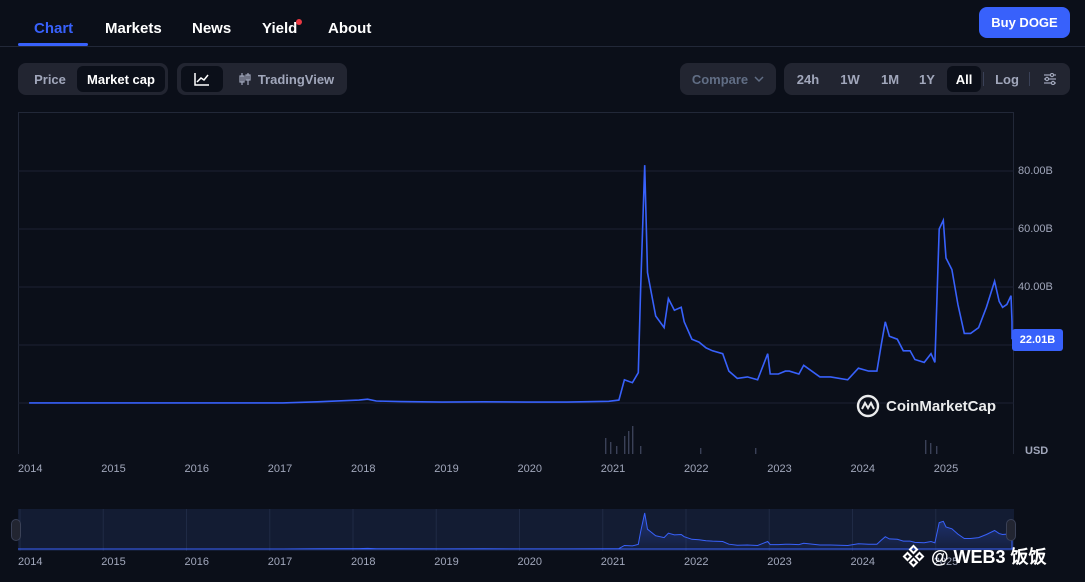 The width and height of the screenshot is (1085, 582). What do you see at coordinates (30, 562) in the screenshot?
I see `navigator-x-tick-label: 2014` at bounding box center [30, 562].